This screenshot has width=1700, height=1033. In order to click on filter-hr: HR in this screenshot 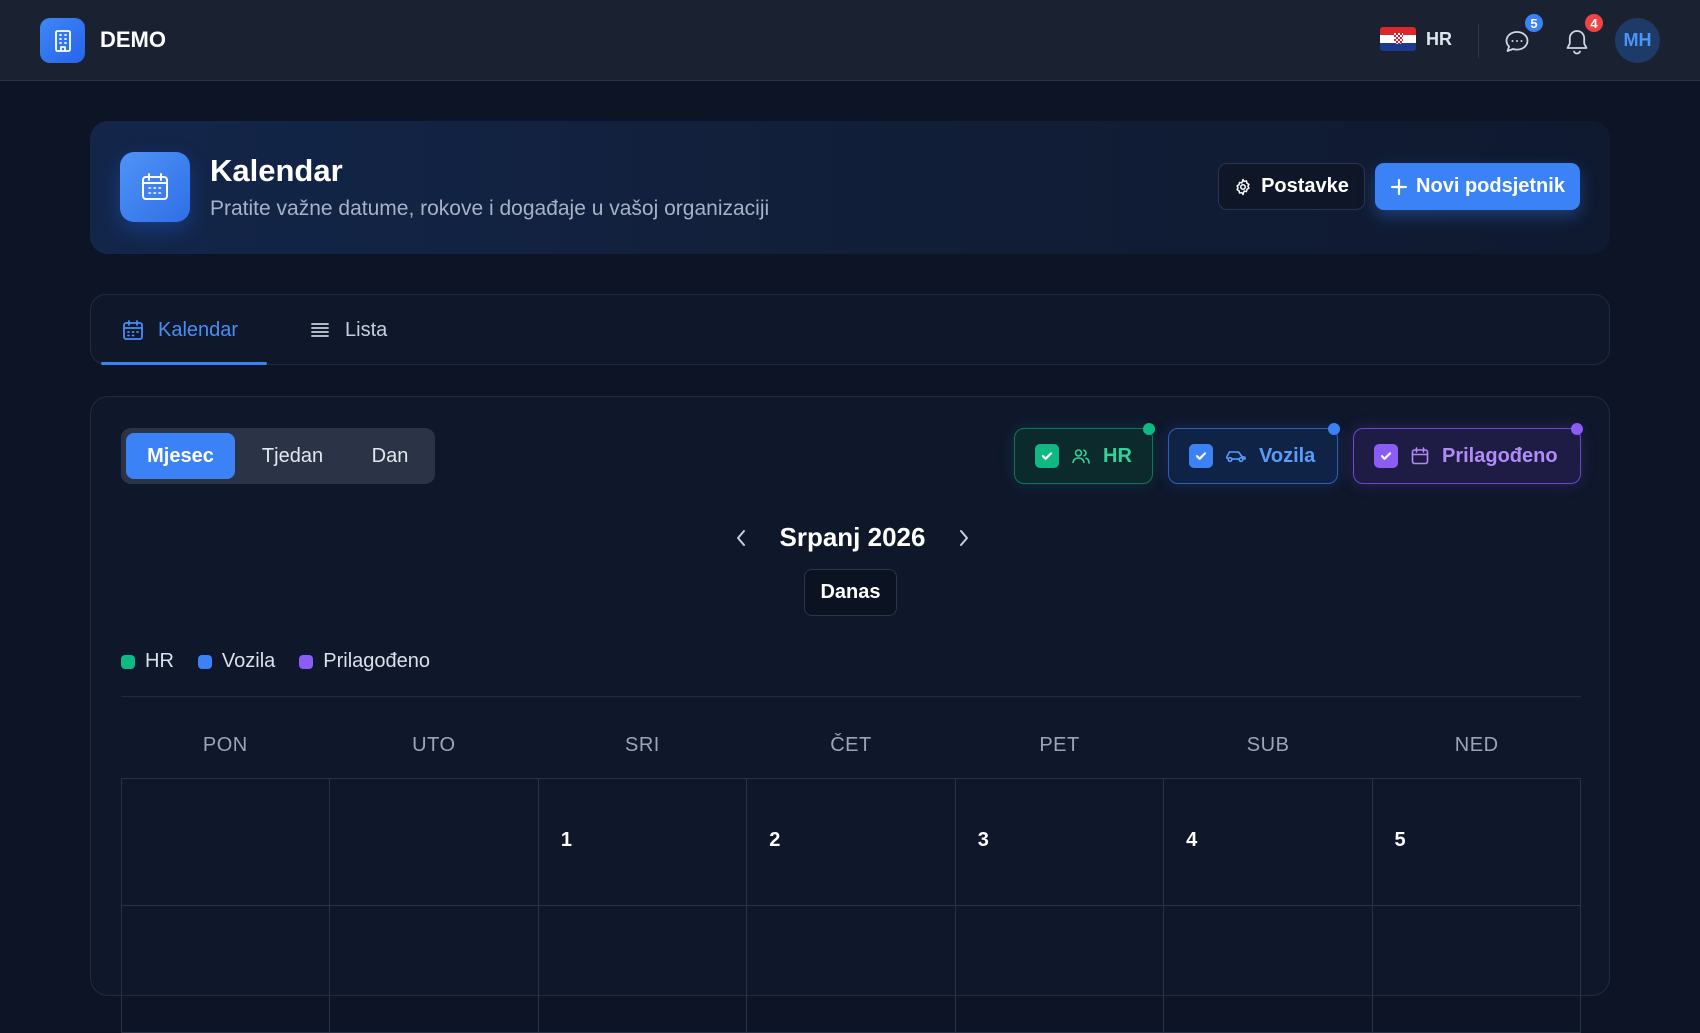, I will do `click(1084, 453)`.